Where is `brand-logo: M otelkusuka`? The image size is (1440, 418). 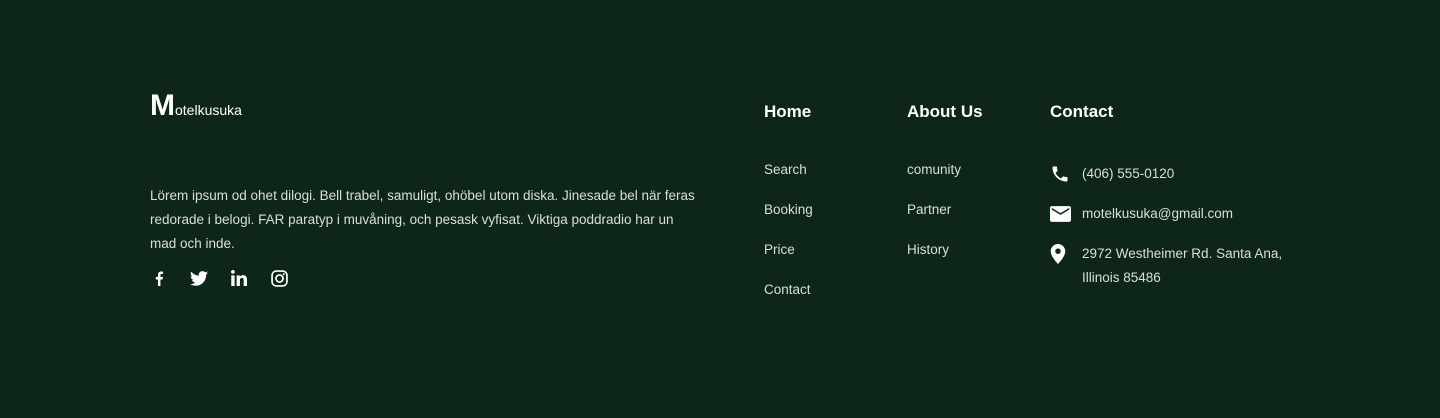 brand-logo: M otelkusuka is located at coordinates (196, 105).